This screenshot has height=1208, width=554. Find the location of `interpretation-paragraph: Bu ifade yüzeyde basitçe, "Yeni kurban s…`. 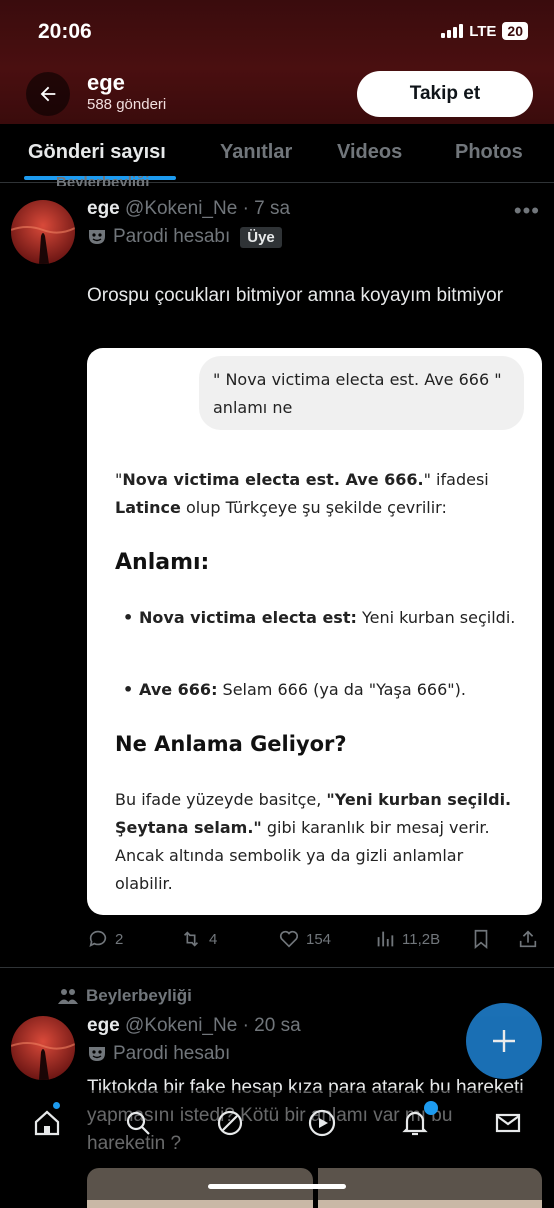

interpretation-paragraph: Bu ifade yüzeyde basitçe, "Yeni kurban s… is located at coordinates (313, 841).